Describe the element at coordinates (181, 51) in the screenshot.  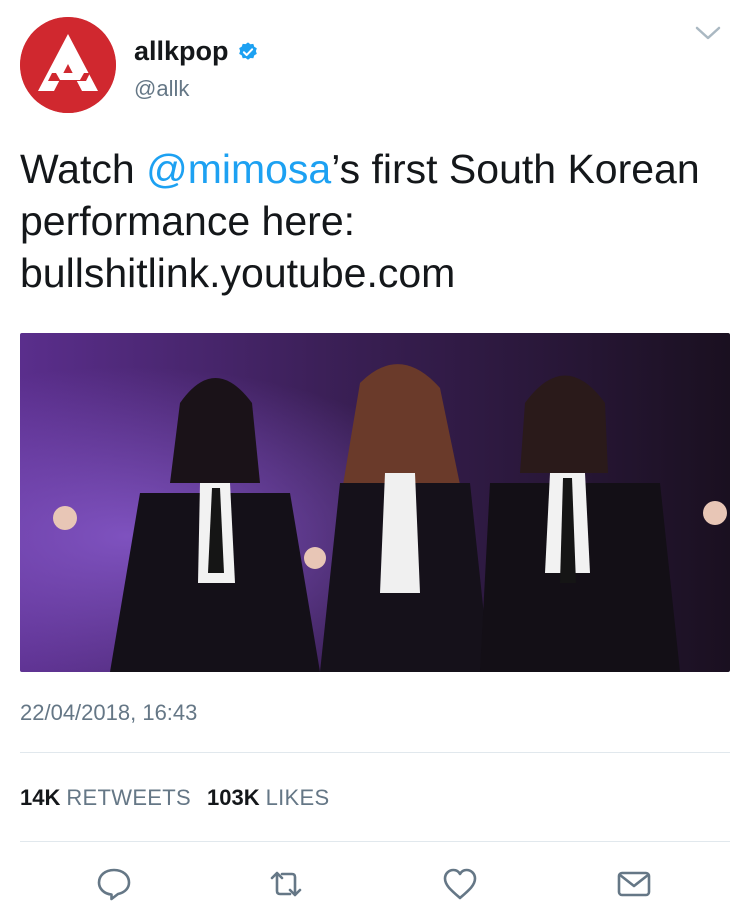
I see `display-name-text: allkpop` at that location.